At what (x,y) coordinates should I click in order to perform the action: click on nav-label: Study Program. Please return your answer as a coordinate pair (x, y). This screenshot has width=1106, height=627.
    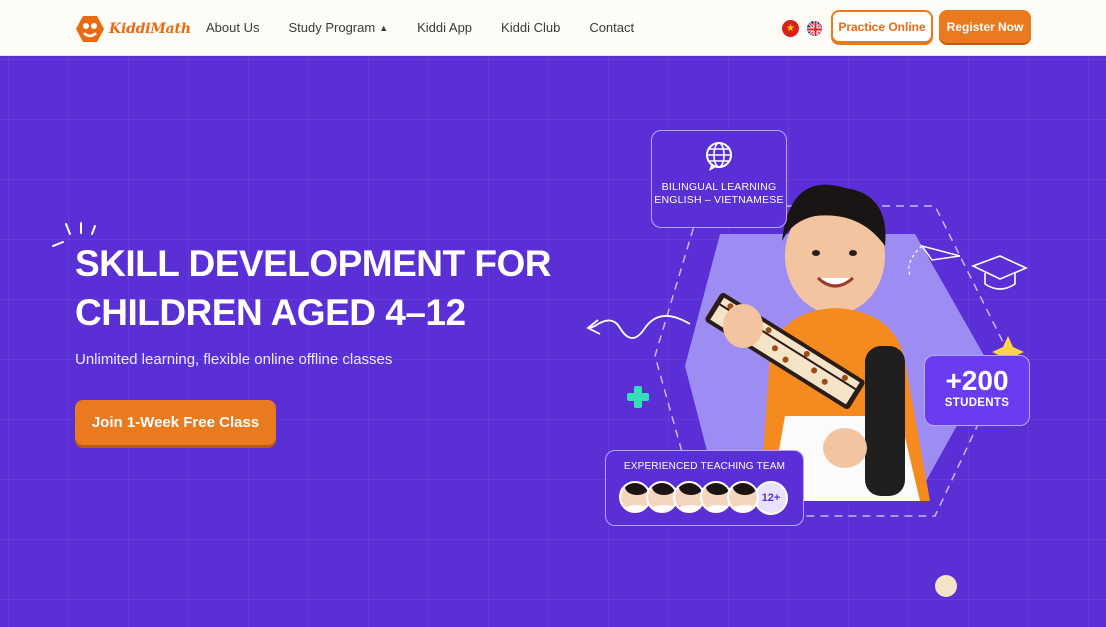
    Looking at the image, I should click on (332, 27).